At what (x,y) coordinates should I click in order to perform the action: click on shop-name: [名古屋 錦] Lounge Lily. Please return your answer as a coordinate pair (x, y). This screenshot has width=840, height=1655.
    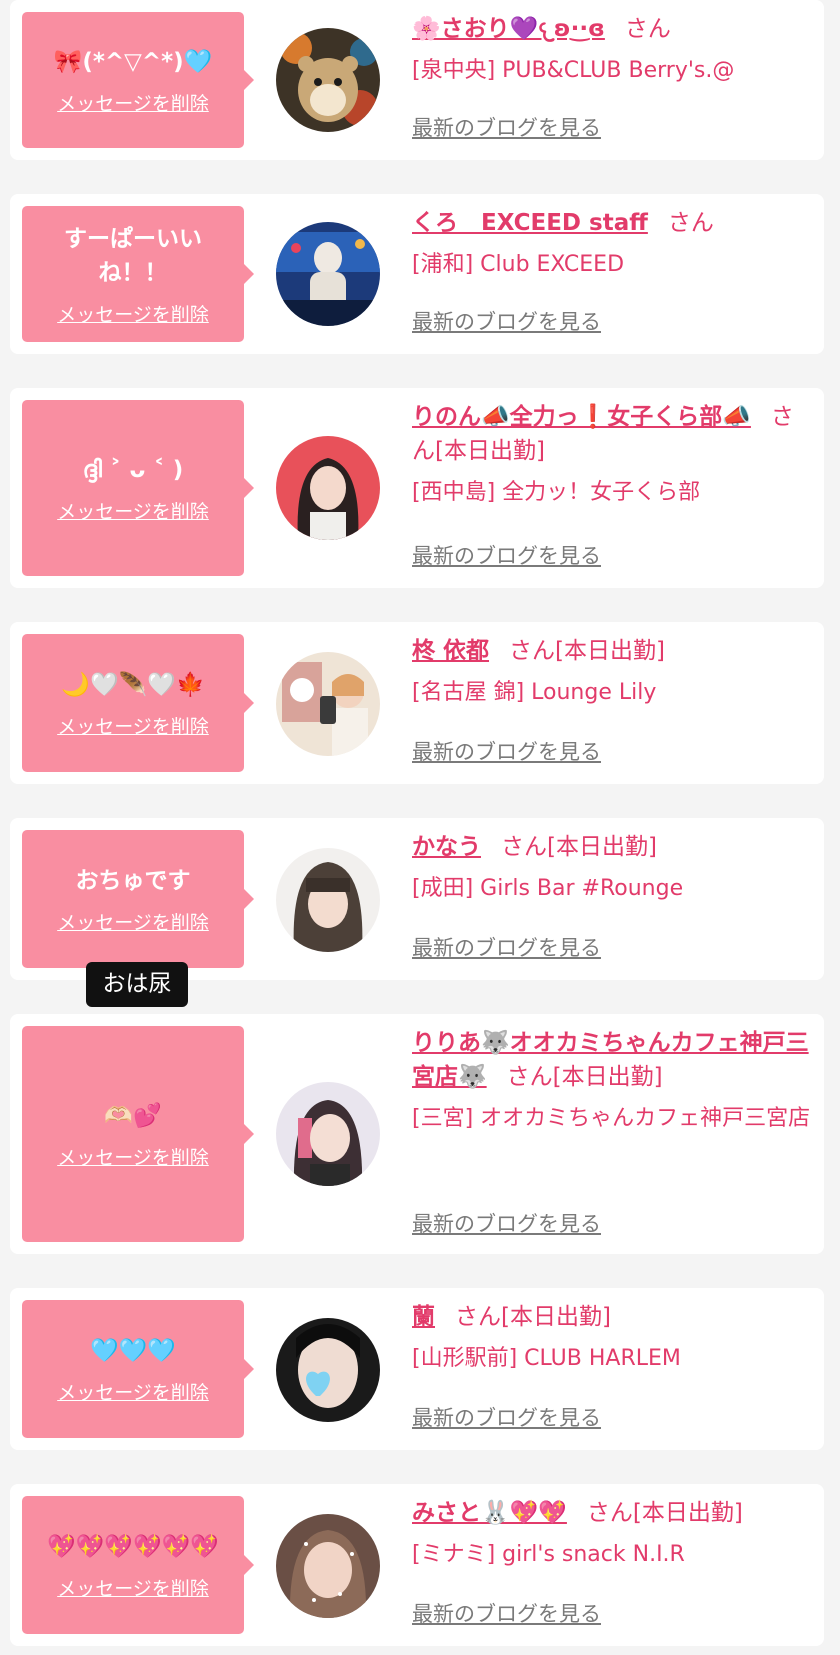
    Looking at the image, I should click on (534, 692).